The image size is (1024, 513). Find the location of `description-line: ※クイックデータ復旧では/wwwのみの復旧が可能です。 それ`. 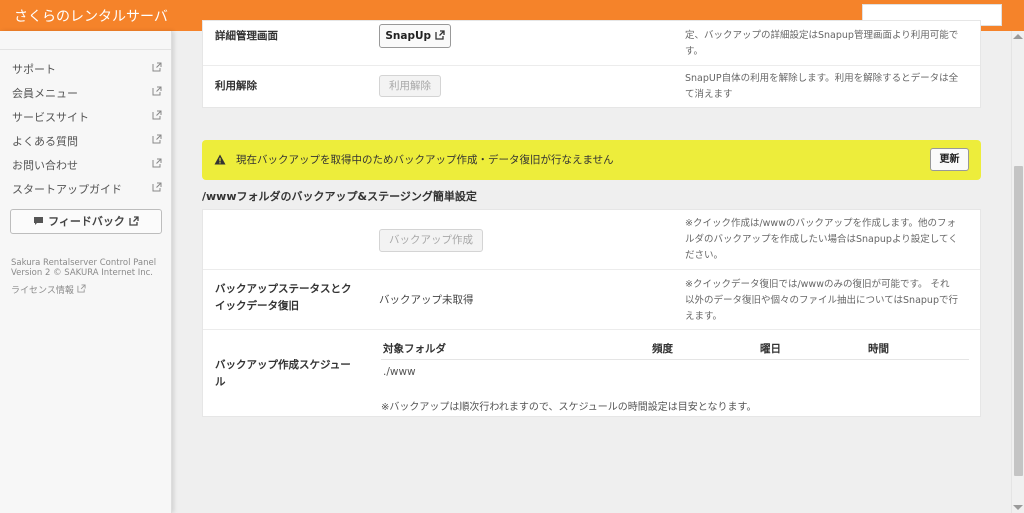

description-line: ※クイックデータ復旧では/wwwのみの復旧が可能です。 それ is located at coordinates (817, 284).